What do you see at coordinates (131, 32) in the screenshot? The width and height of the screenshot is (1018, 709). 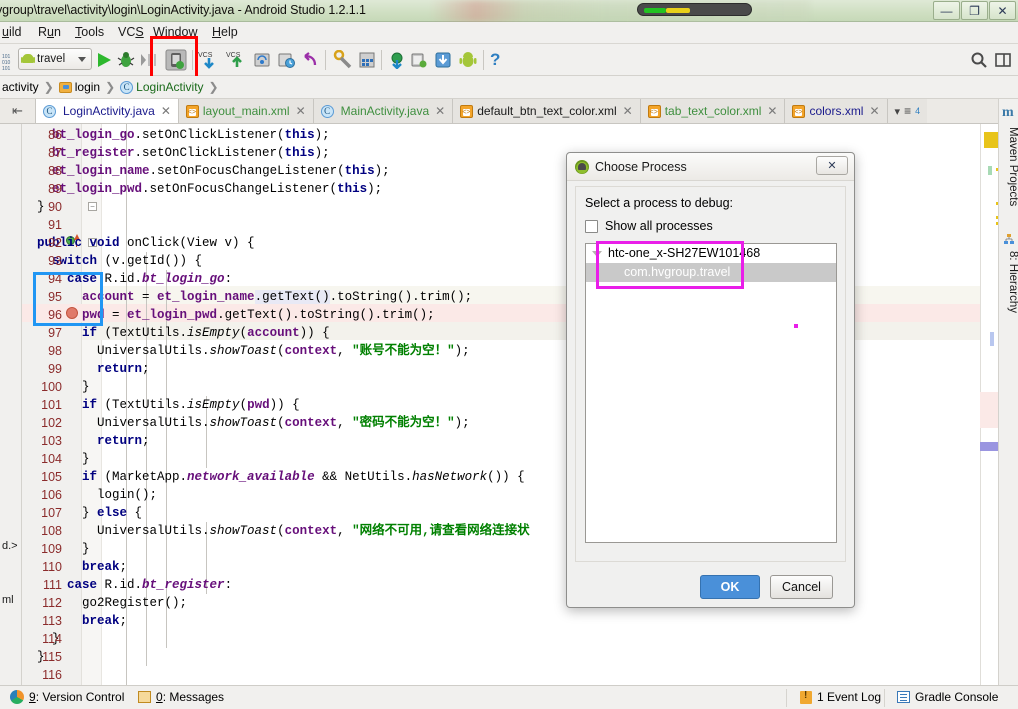 I see `menu-item-vcs: VCS` at bounding box center [131, 32].